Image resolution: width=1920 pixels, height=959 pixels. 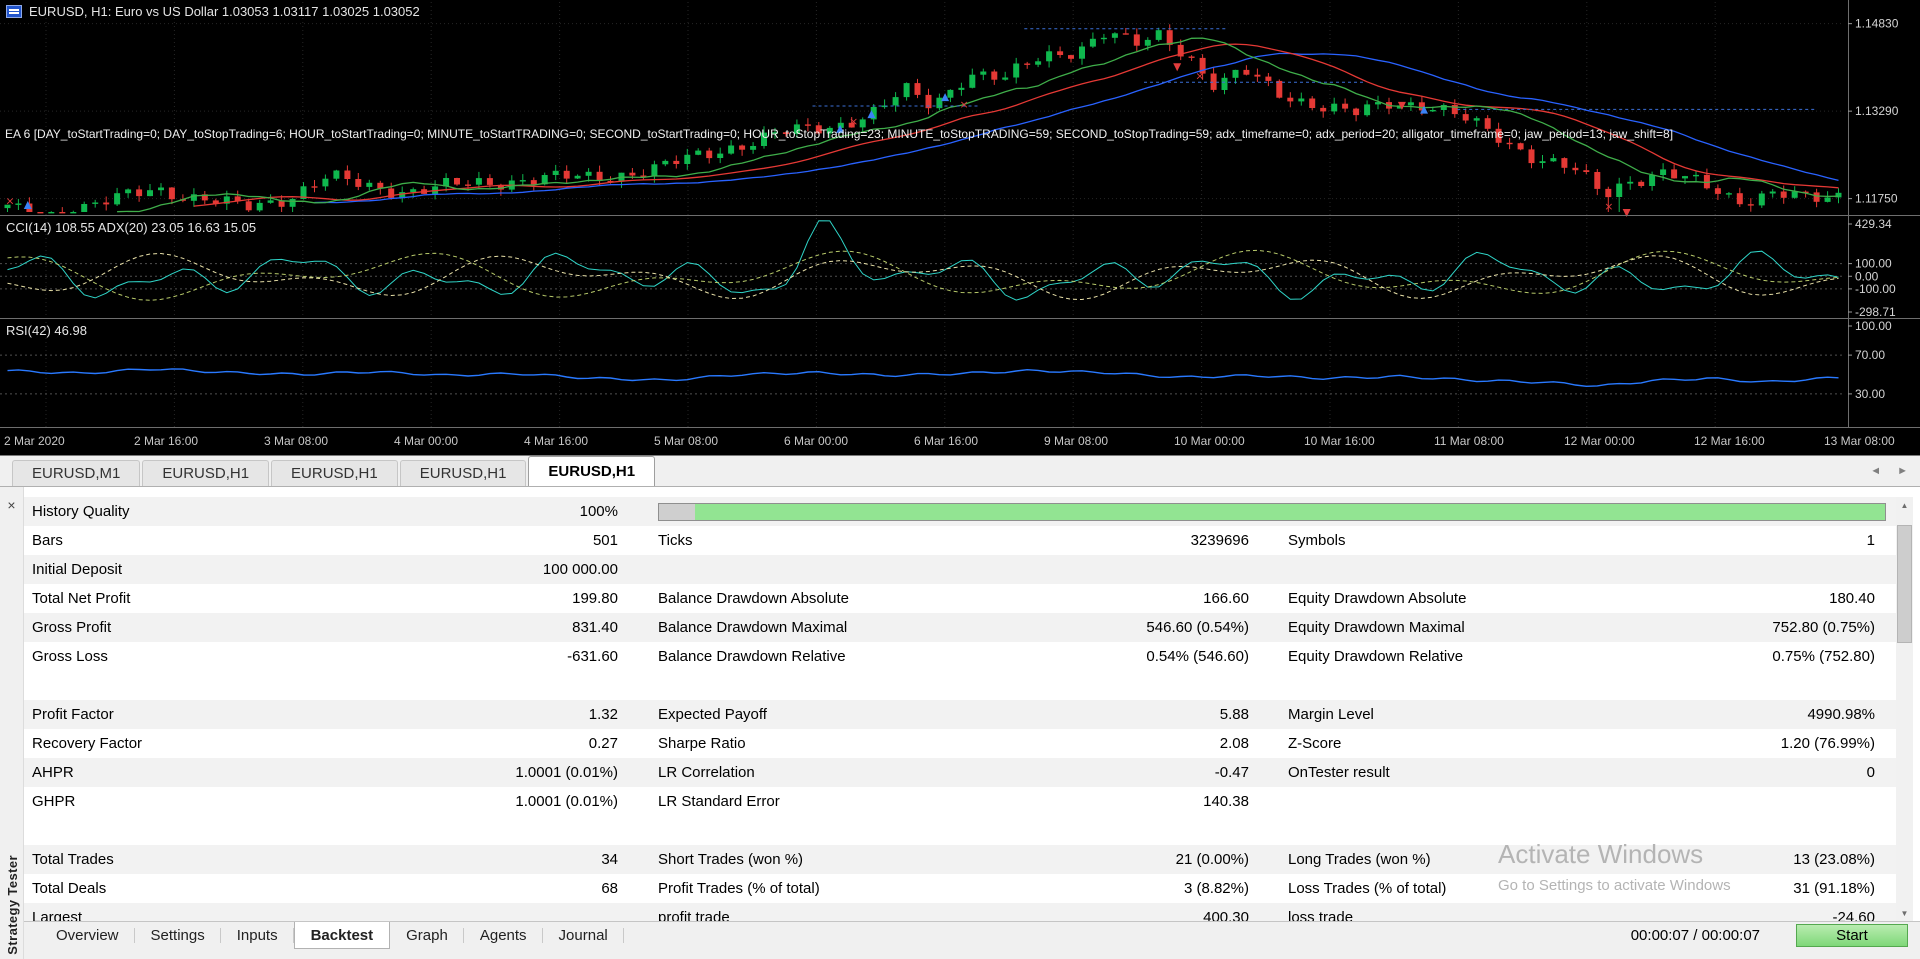 What do you see at coordinates (81, 598) in the screenshot?
I see `result-label: Total Net Profit` at bounding box center [81, 598].